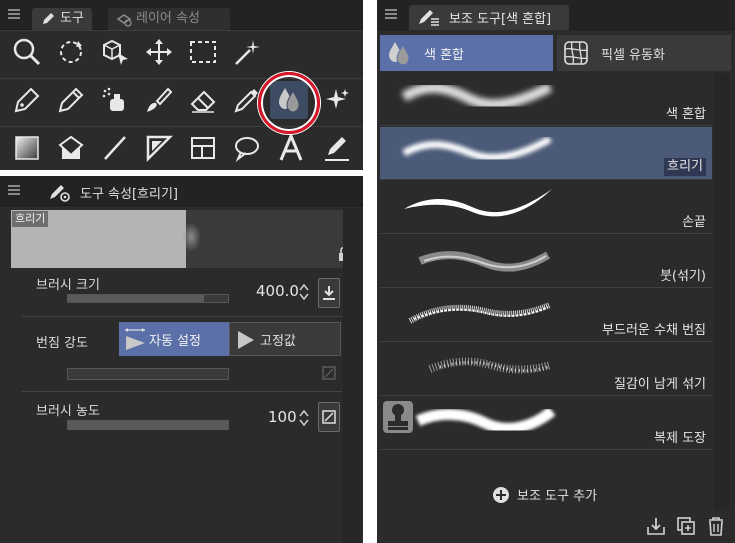 The height and width of the screenshot is (543, 735). I want to click on brush-density-pressure-button, so click(329, 417).